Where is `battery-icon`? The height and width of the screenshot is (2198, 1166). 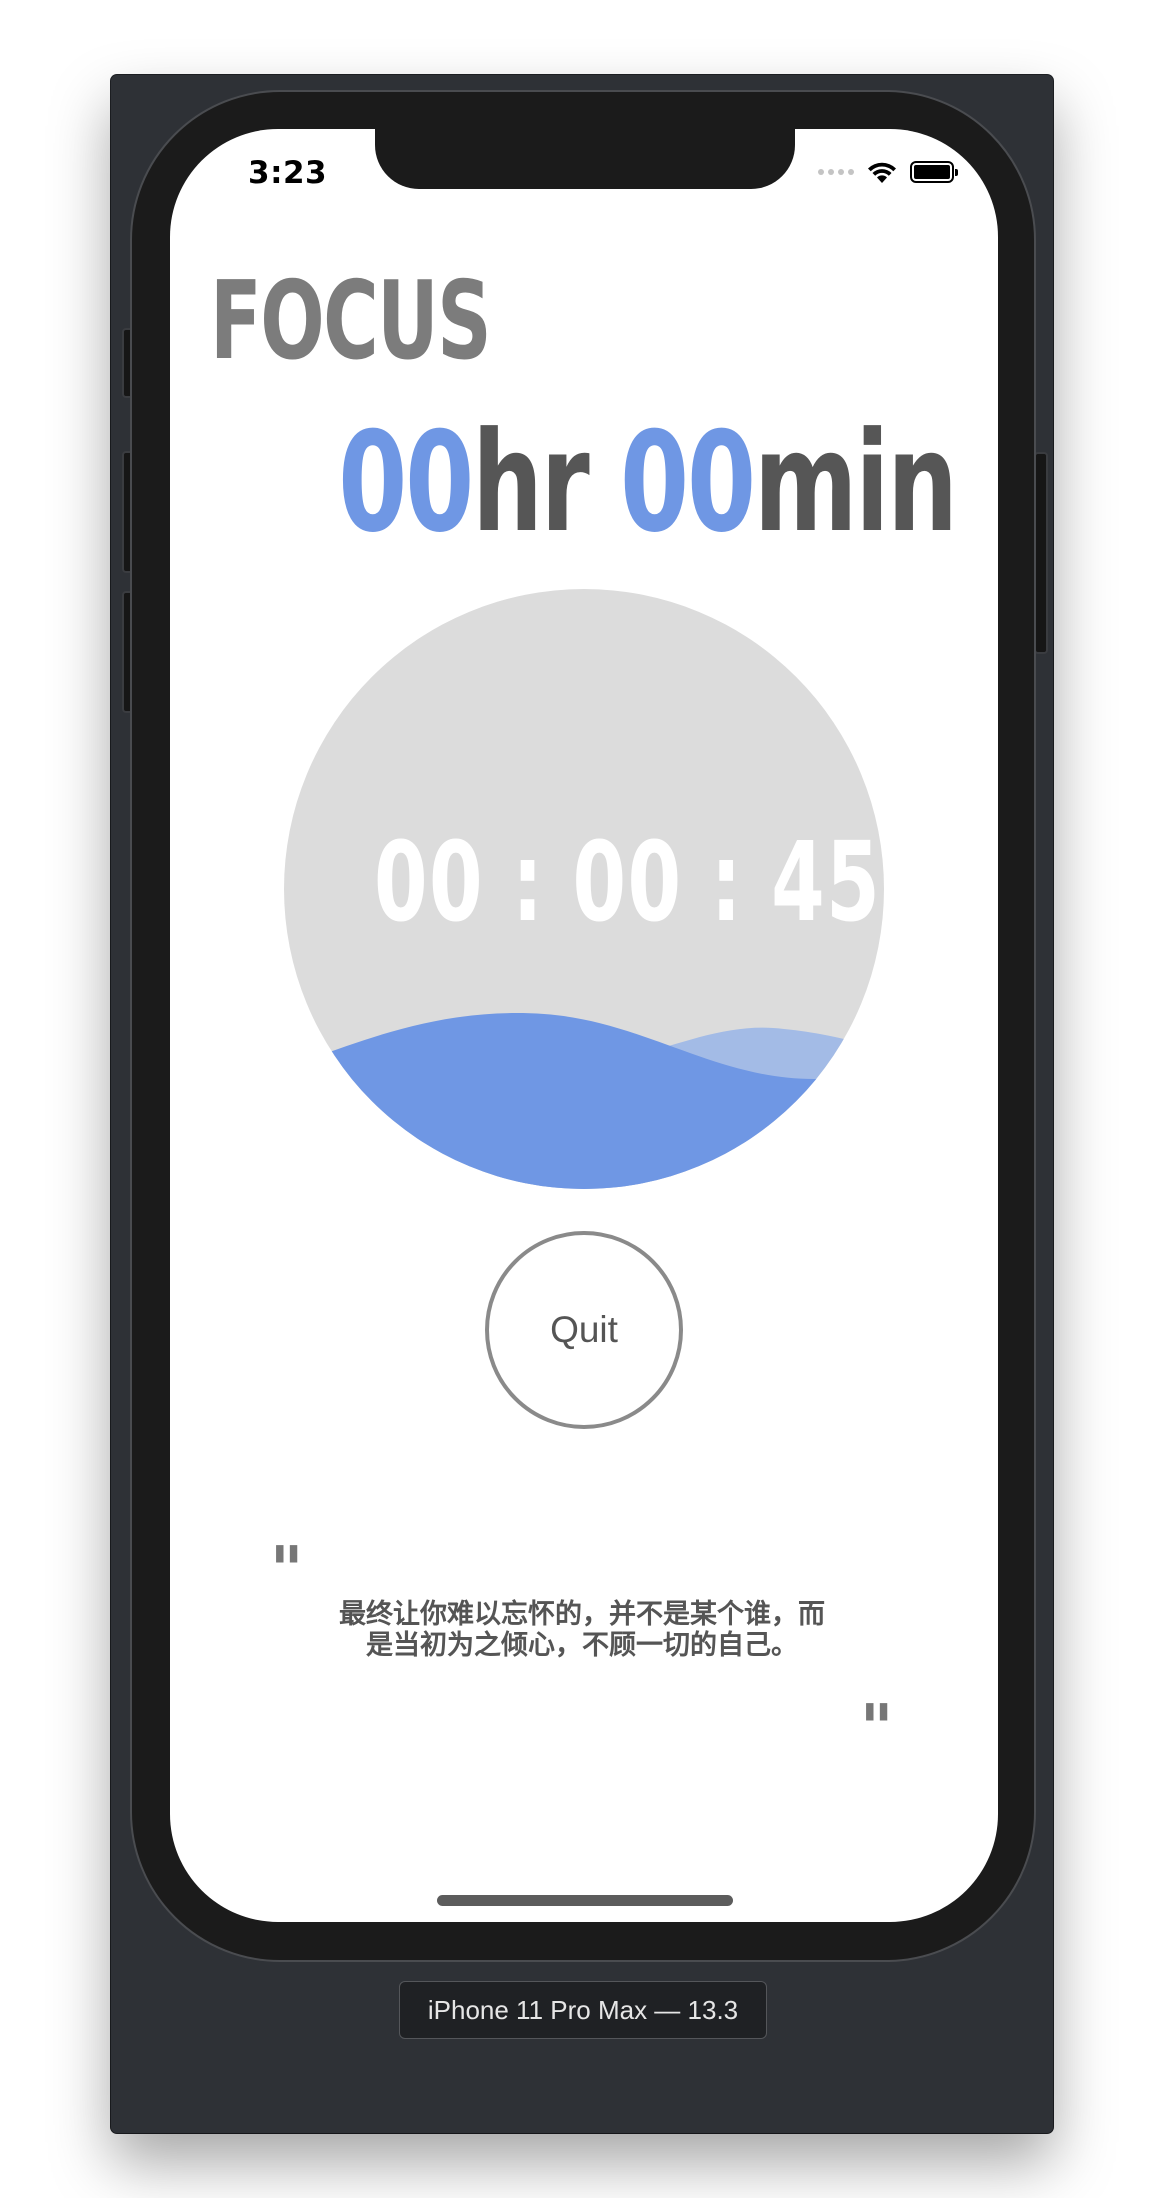
battery-icon is located at coordinates (934, 172).